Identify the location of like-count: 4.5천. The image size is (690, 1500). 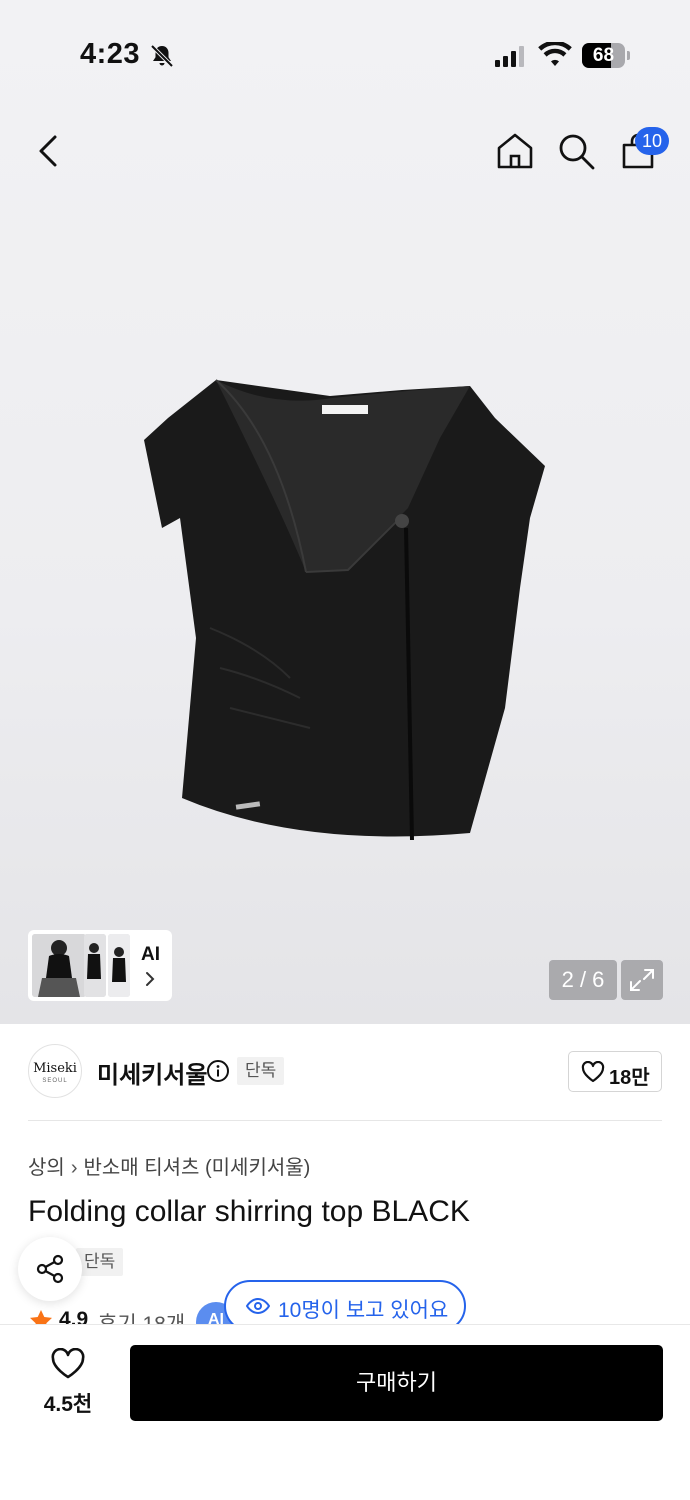
(68, 1404).